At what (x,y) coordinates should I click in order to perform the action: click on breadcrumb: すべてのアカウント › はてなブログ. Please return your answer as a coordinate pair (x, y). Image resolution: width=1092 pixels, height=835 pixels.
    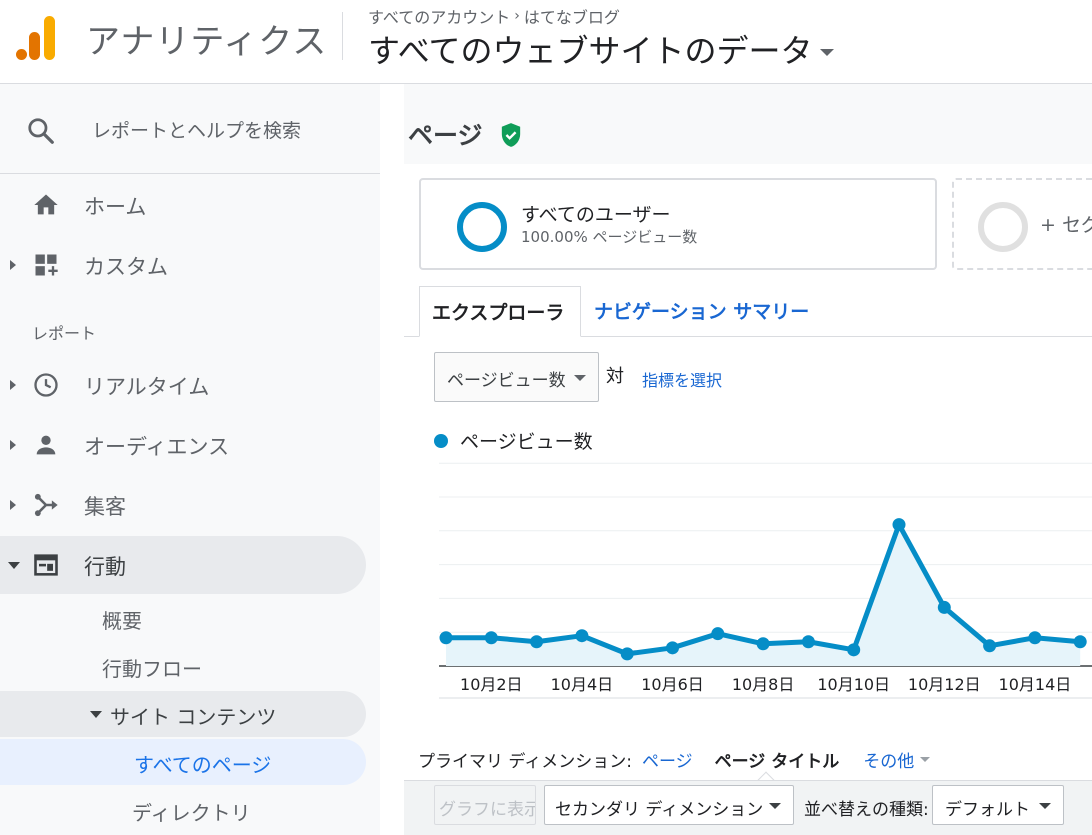
    Looking at the image, I should click on (494, 16).